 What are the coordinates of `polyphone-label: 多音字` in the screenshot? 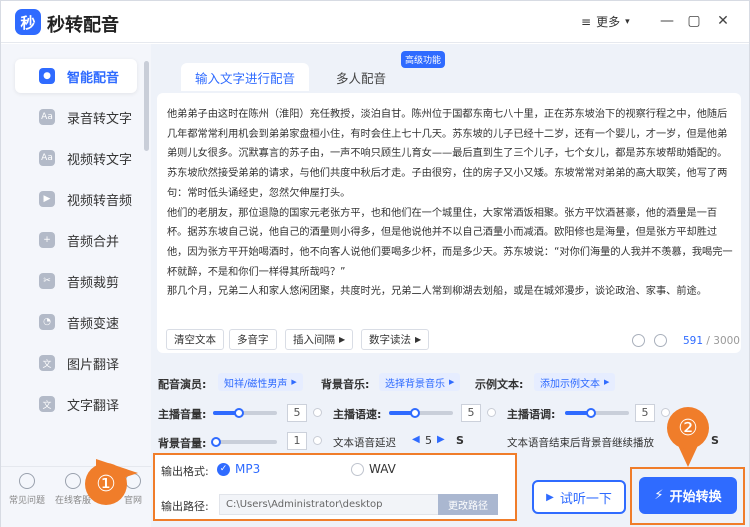 It's located at (253, 340).